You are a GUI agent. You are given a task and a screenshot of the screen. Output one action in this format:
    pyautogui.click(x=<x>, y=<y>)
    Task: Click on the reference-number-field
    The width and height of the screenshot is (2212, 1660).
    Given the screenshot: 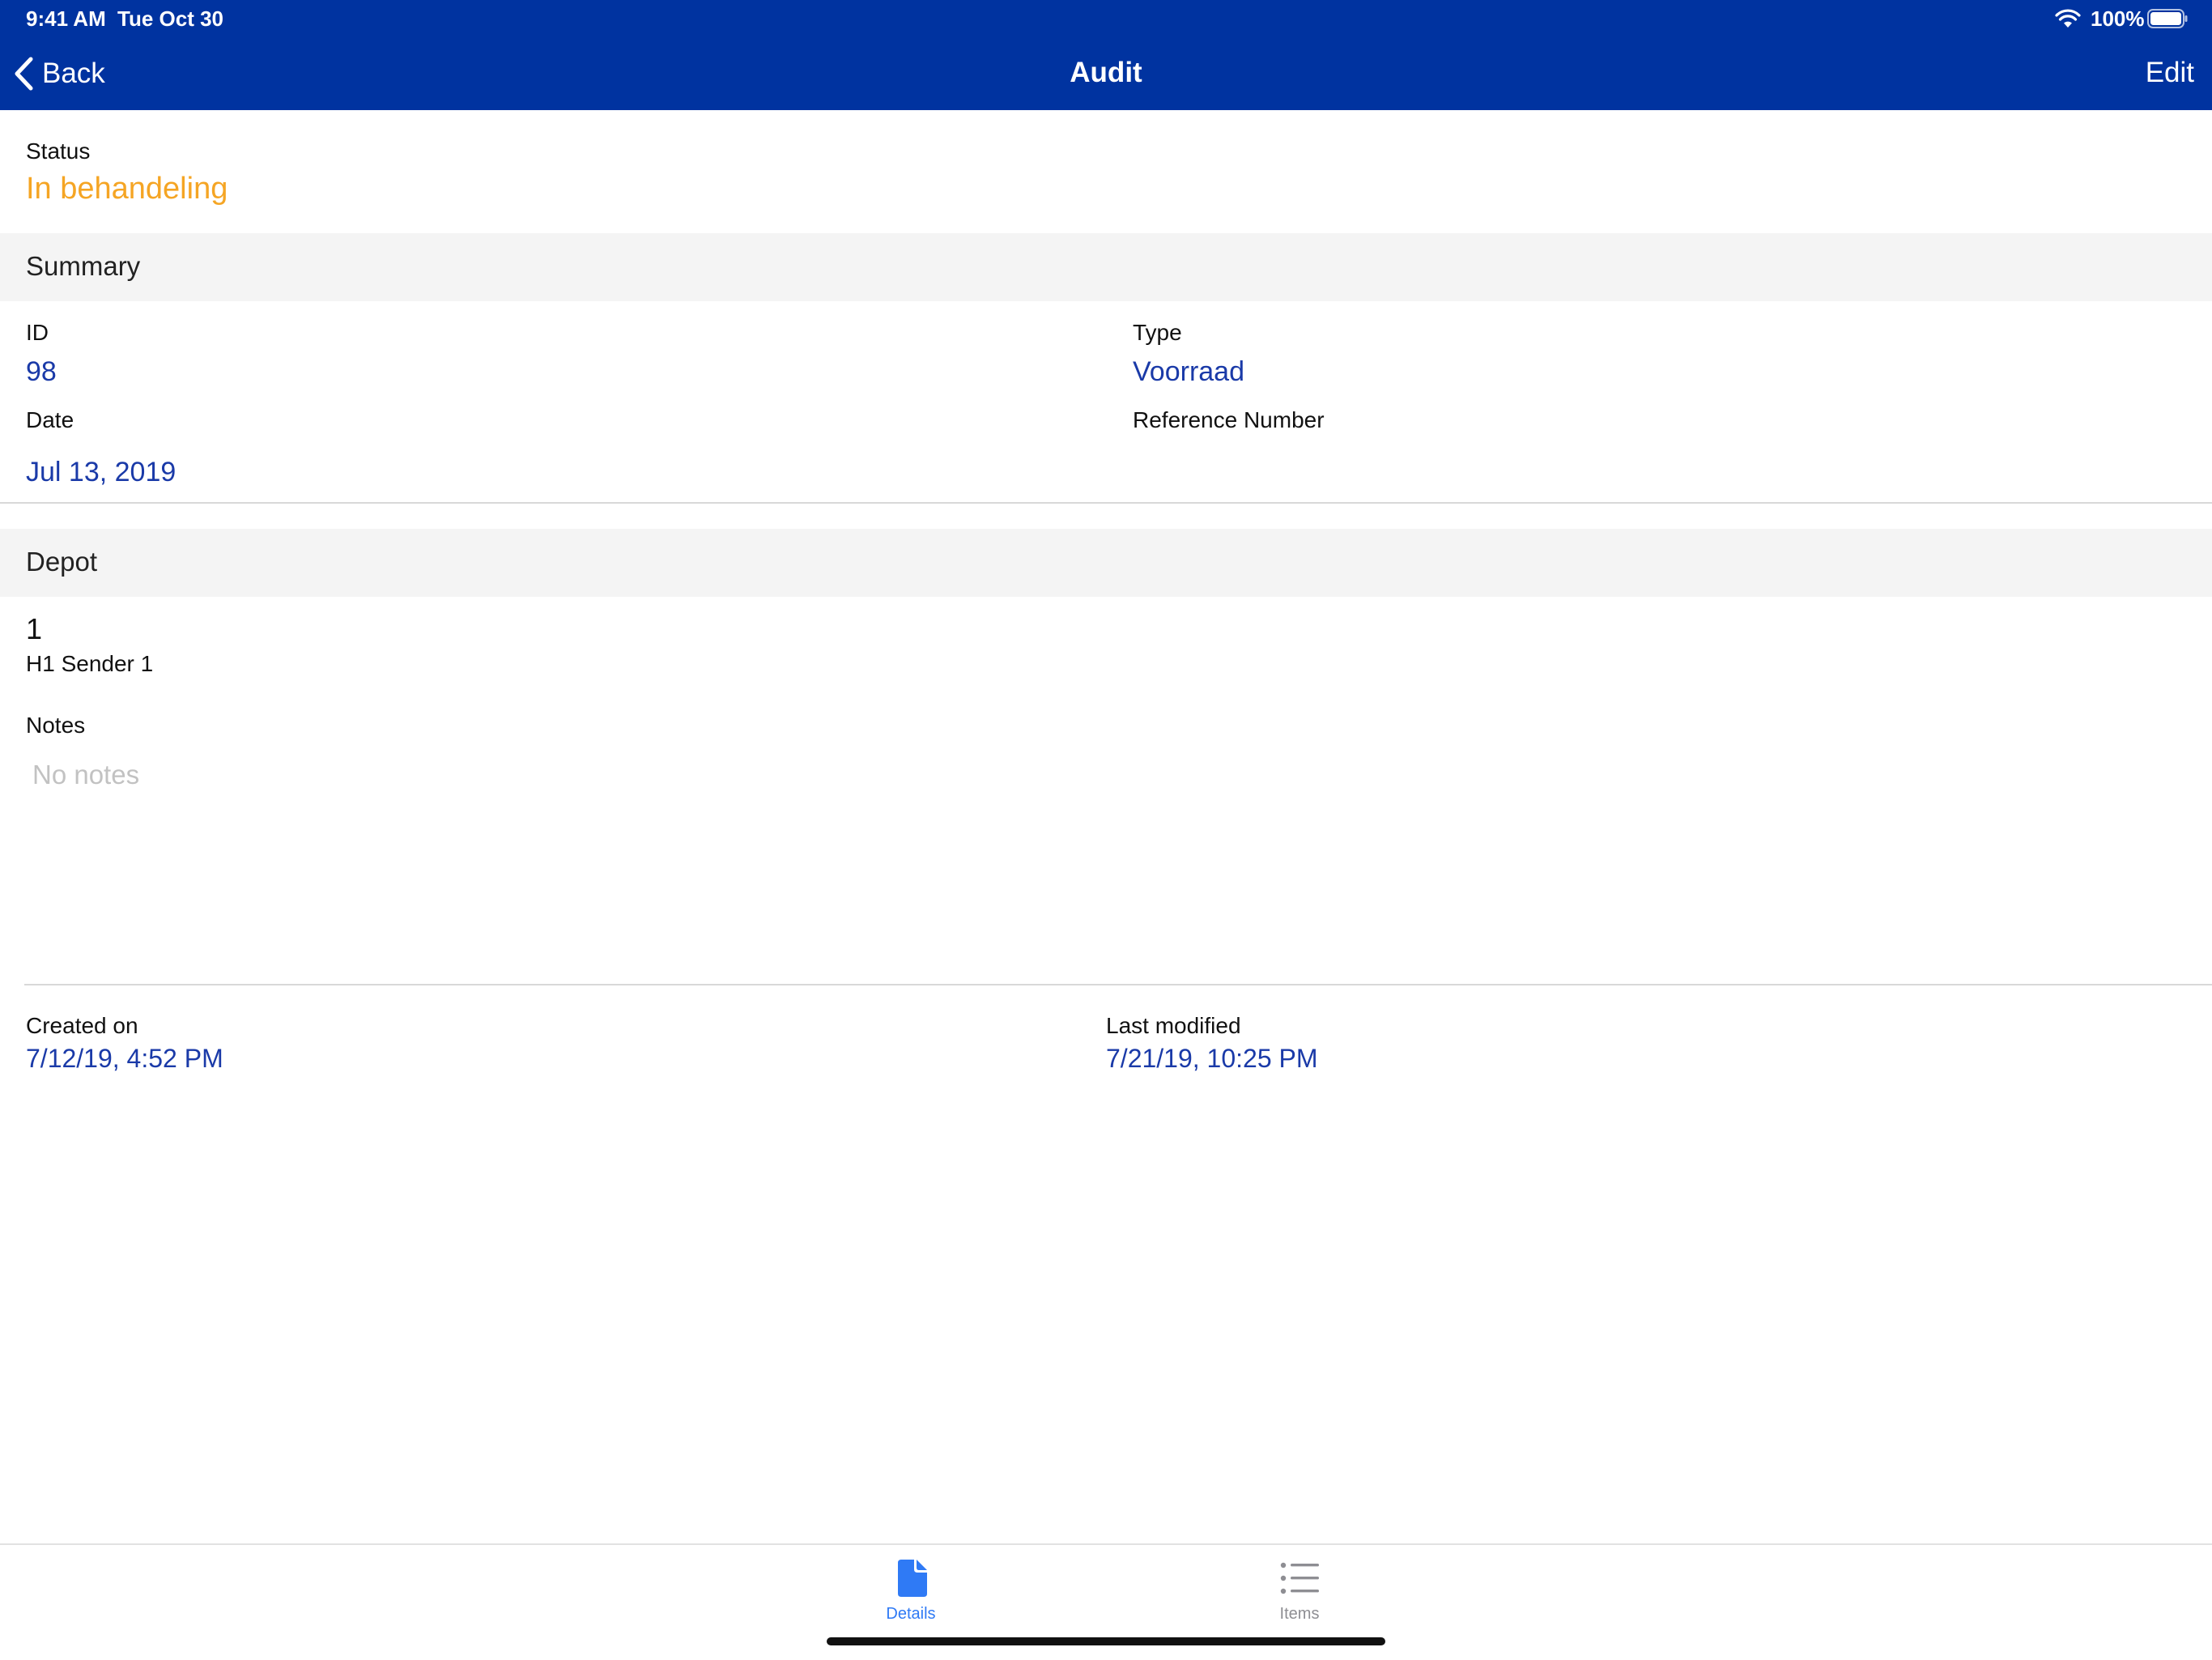 What is the action you would take?
    pyautogui.click(x=1659, y=470)
    